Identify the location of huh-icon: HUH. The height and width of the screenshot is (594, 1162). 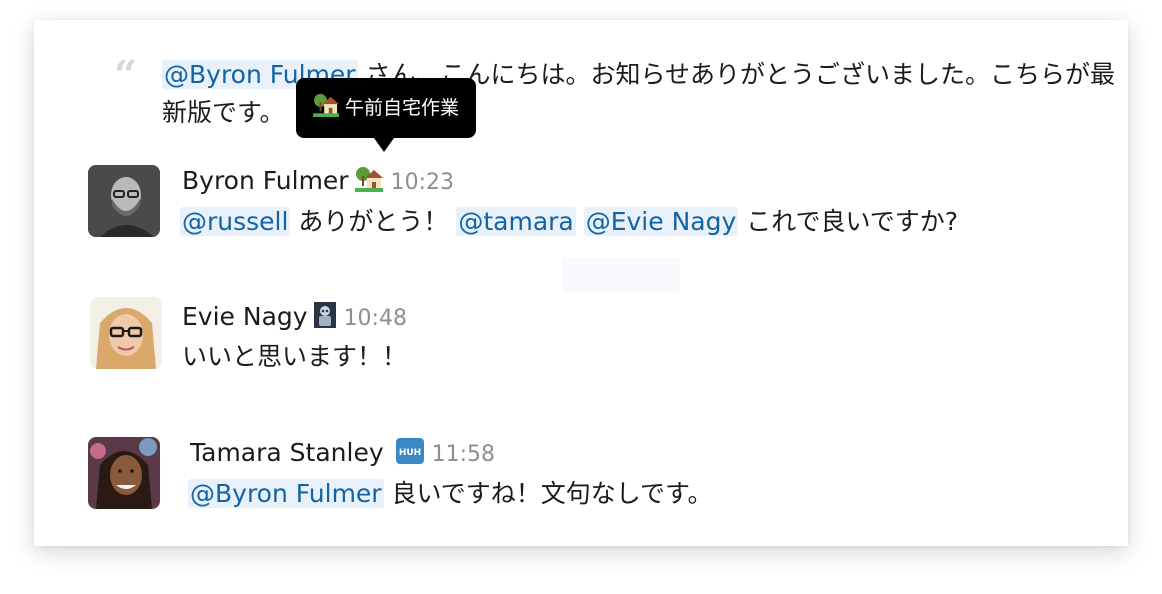
(409, 454).